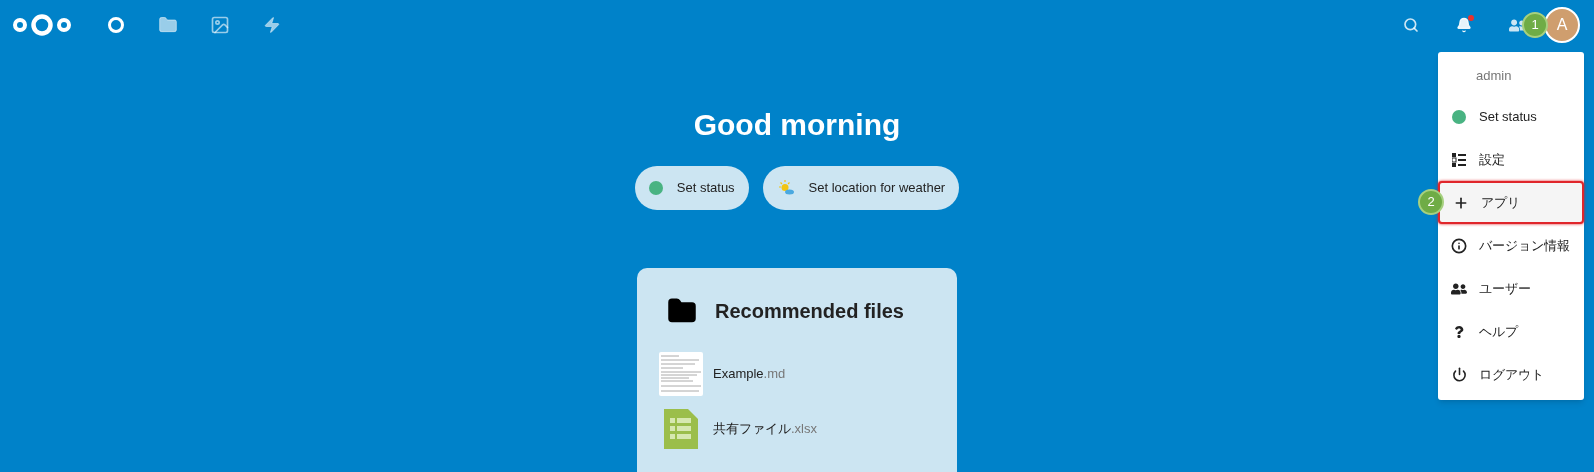 The image size is (1594, 472). Describe the element at coordinates (765, 429) in the screenshot. I see `file-name: 共有ファイル.xlsx` at that location.